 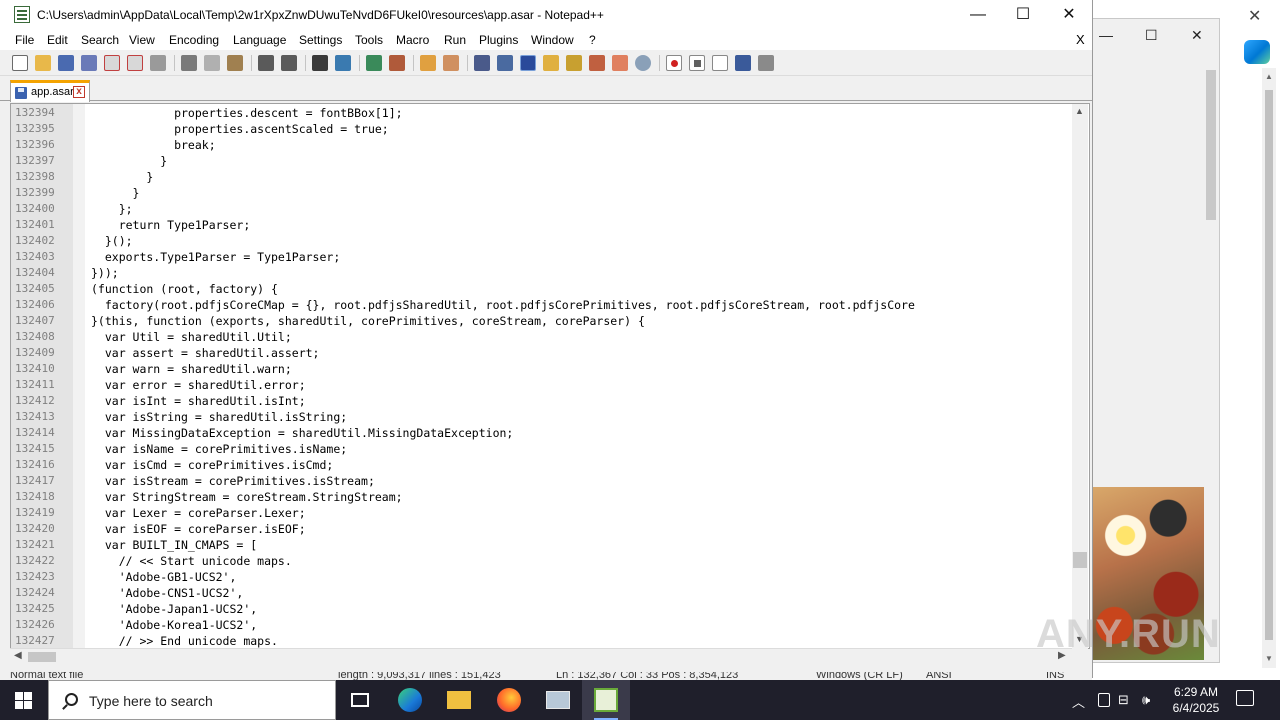 I want to click on file-explorer-icon, so click(x=459, y=700).